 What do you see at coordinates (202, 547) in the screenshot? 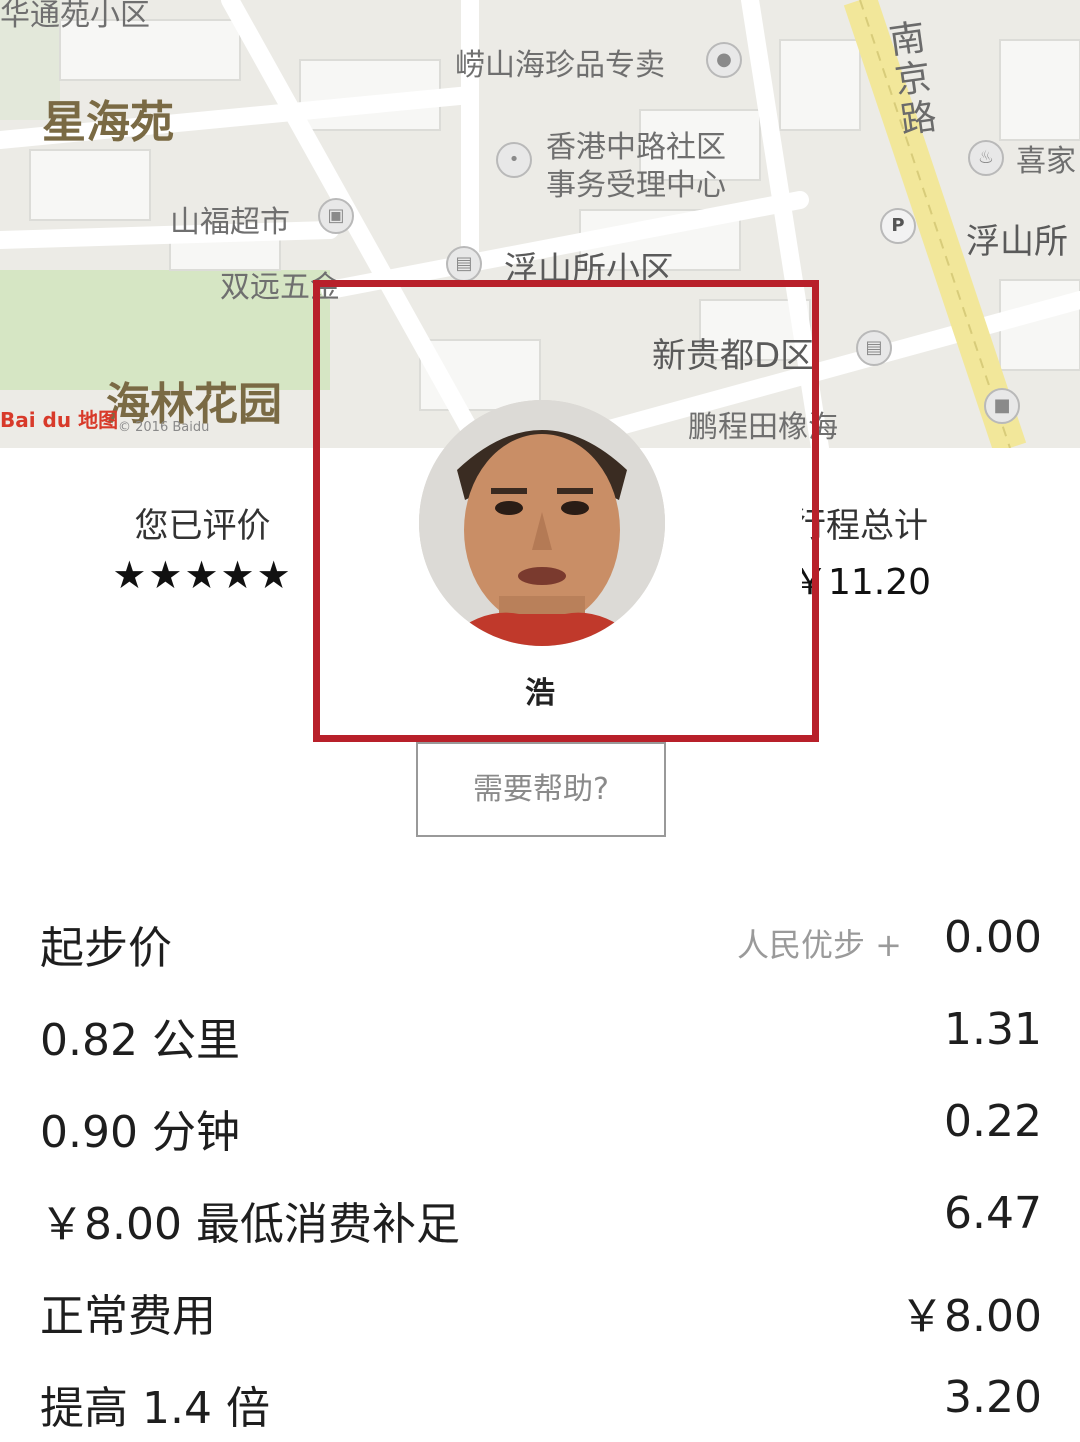
I see `rating-summary: 您已评价 ★★★★★` at bounding box center [202, 547].